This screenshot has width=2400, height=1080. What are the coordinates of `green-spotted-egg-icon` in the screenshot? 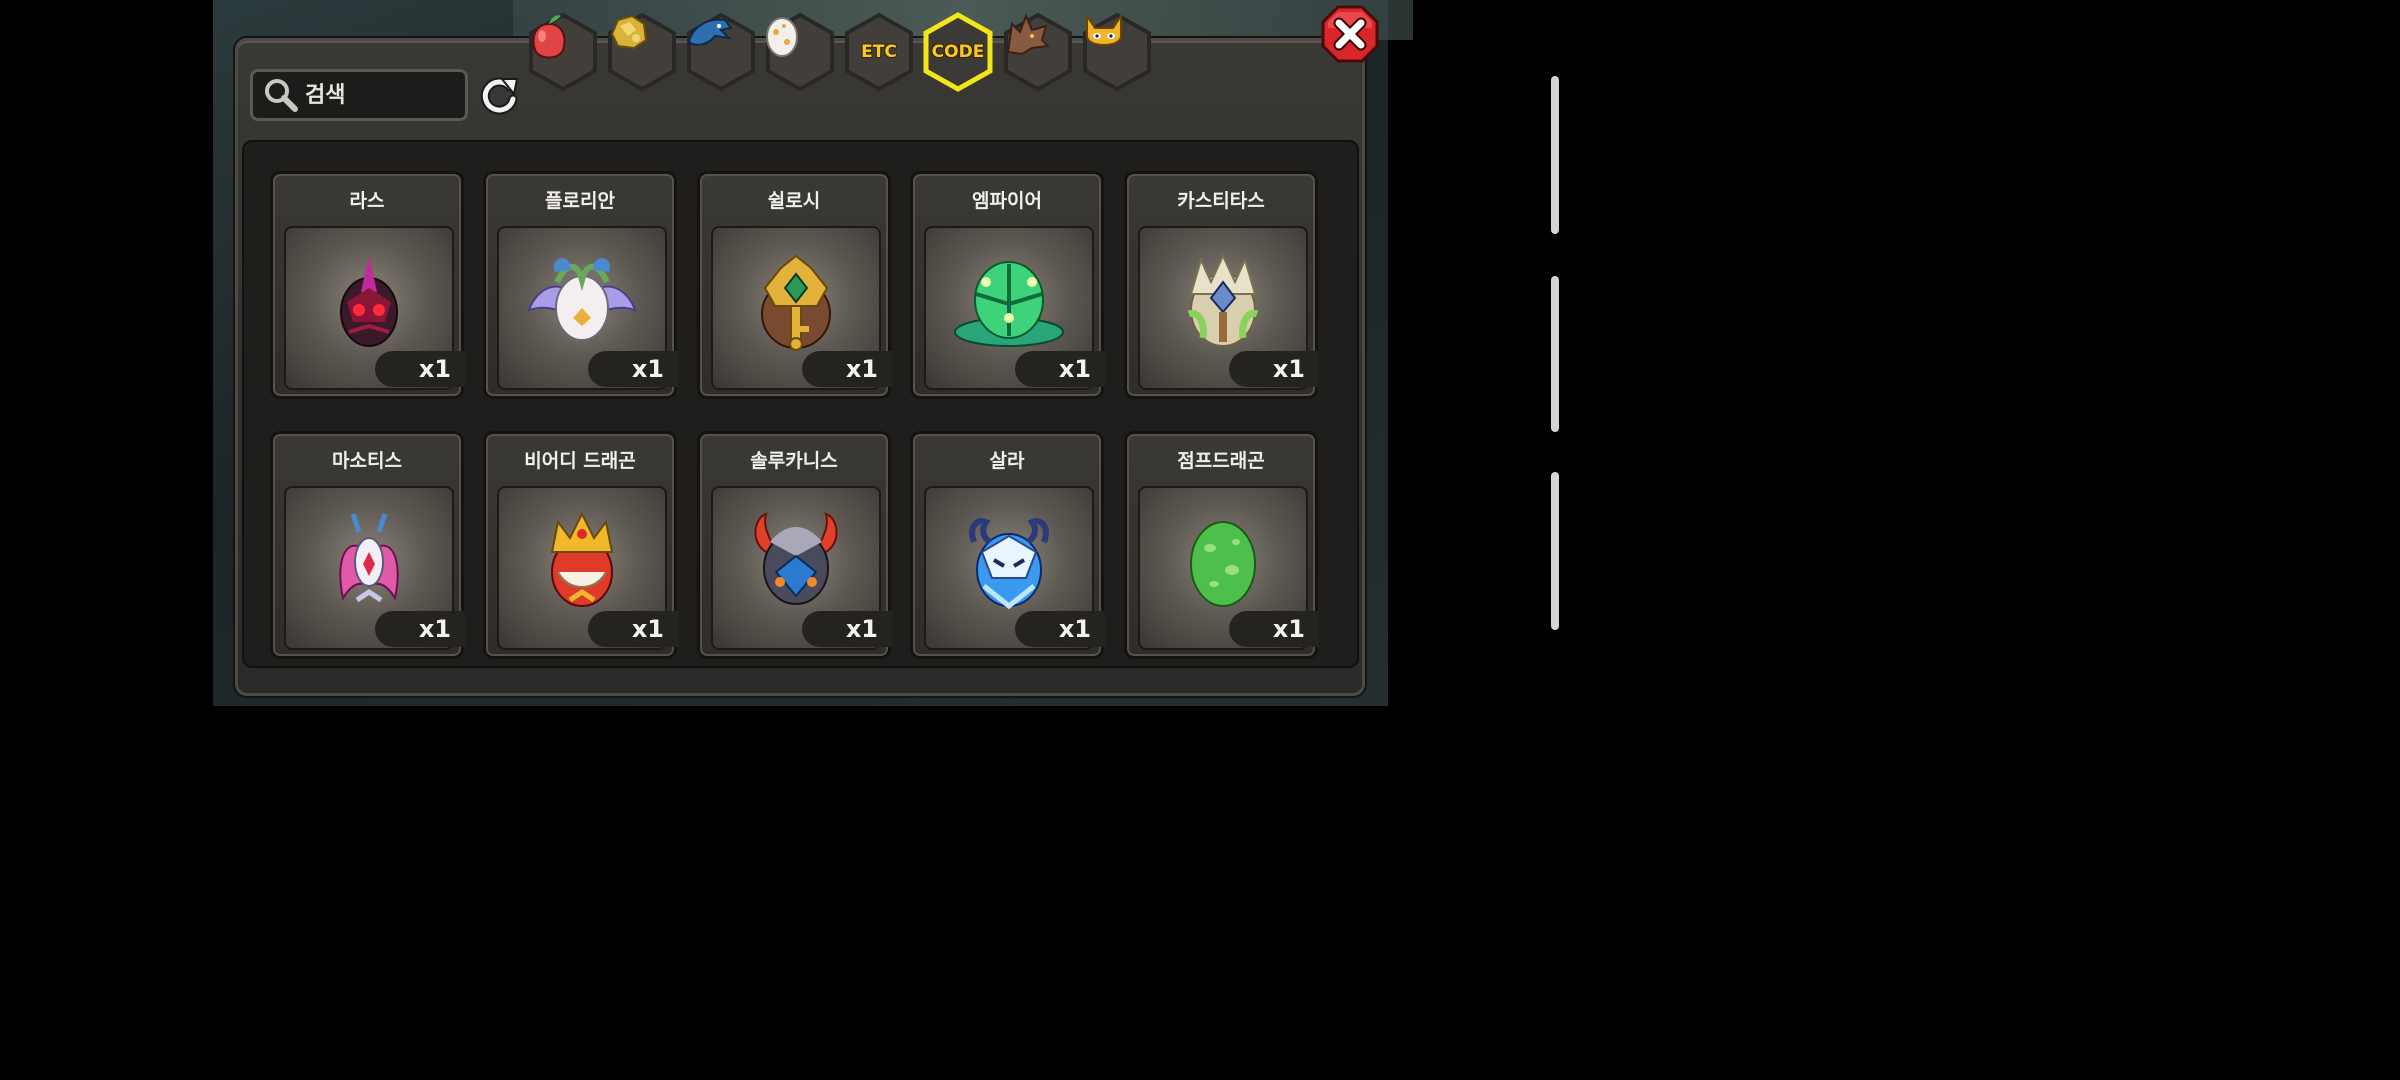 It's located at (1223, 564).